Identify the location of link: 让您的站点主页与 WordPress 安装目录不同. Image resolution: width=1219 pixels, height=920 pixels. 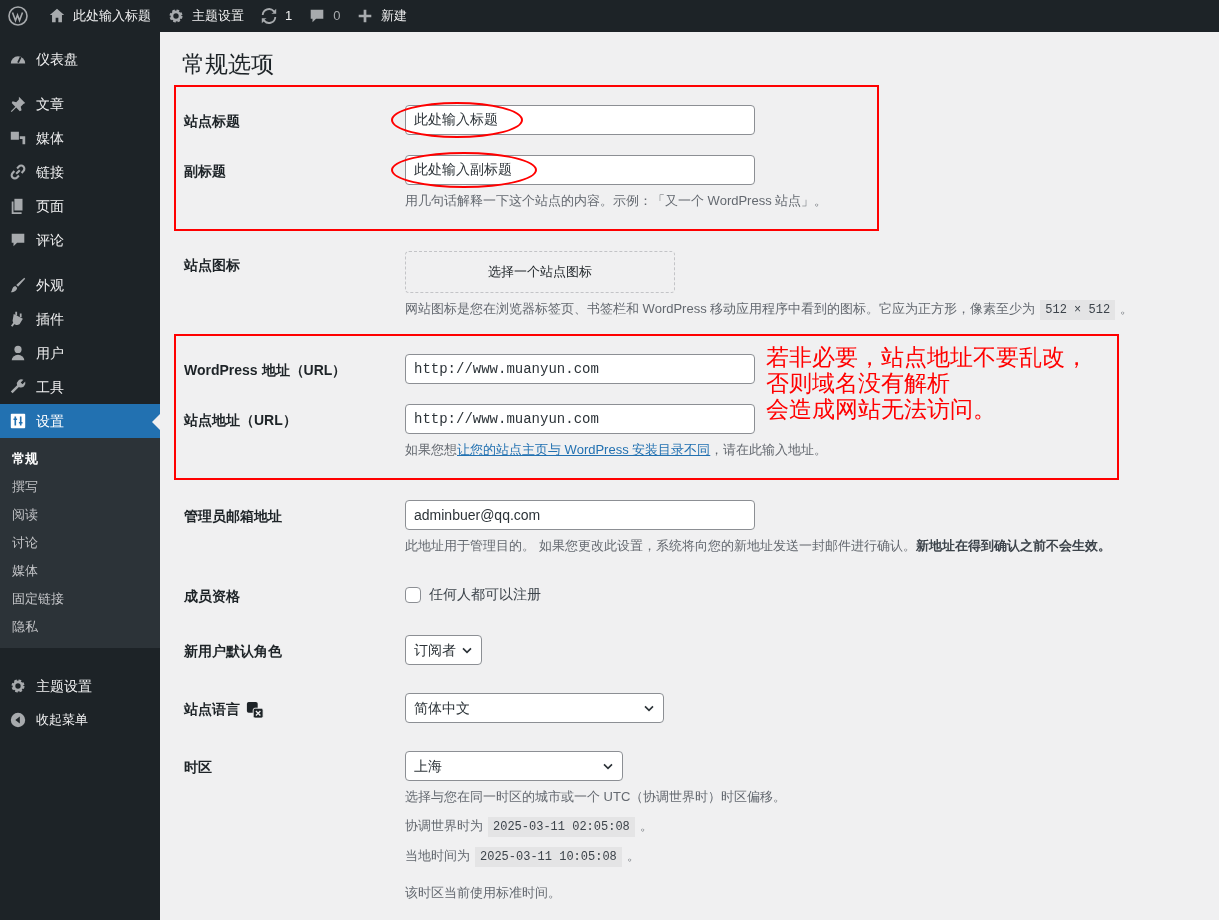
(584, 449).